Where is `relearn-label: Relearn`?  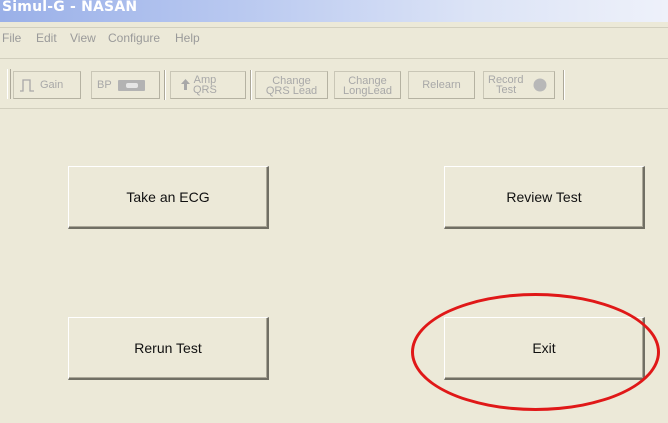 relearn-label: Relearn is located at coordinates (441, 85).